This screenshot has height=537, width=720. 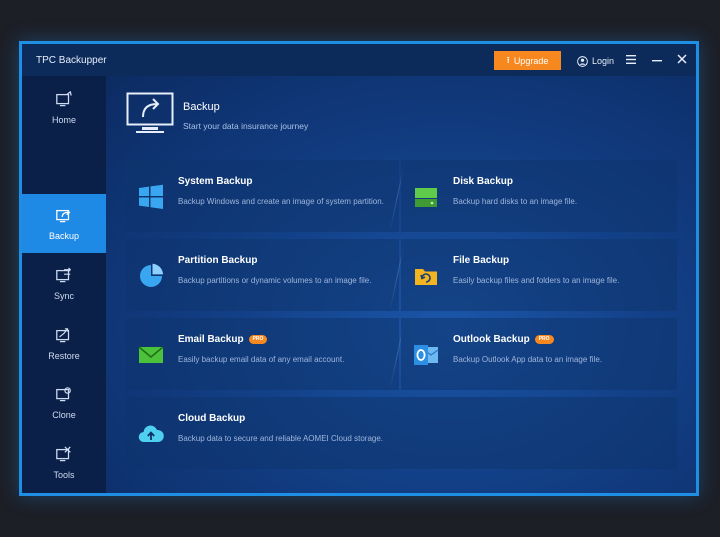 I want to click on cloud-upload-icon, so click(x=151, y=434).